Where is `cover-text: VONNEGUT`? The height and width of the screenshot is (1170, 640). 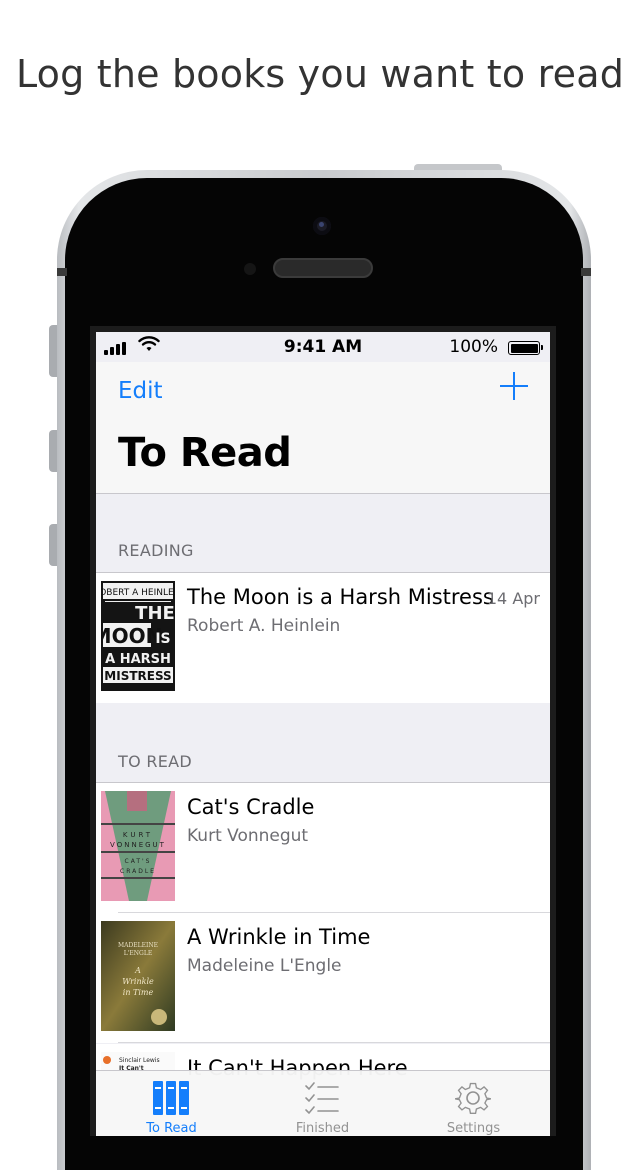 cover-text: VONNEGUT is located at coordinates (138, 845).